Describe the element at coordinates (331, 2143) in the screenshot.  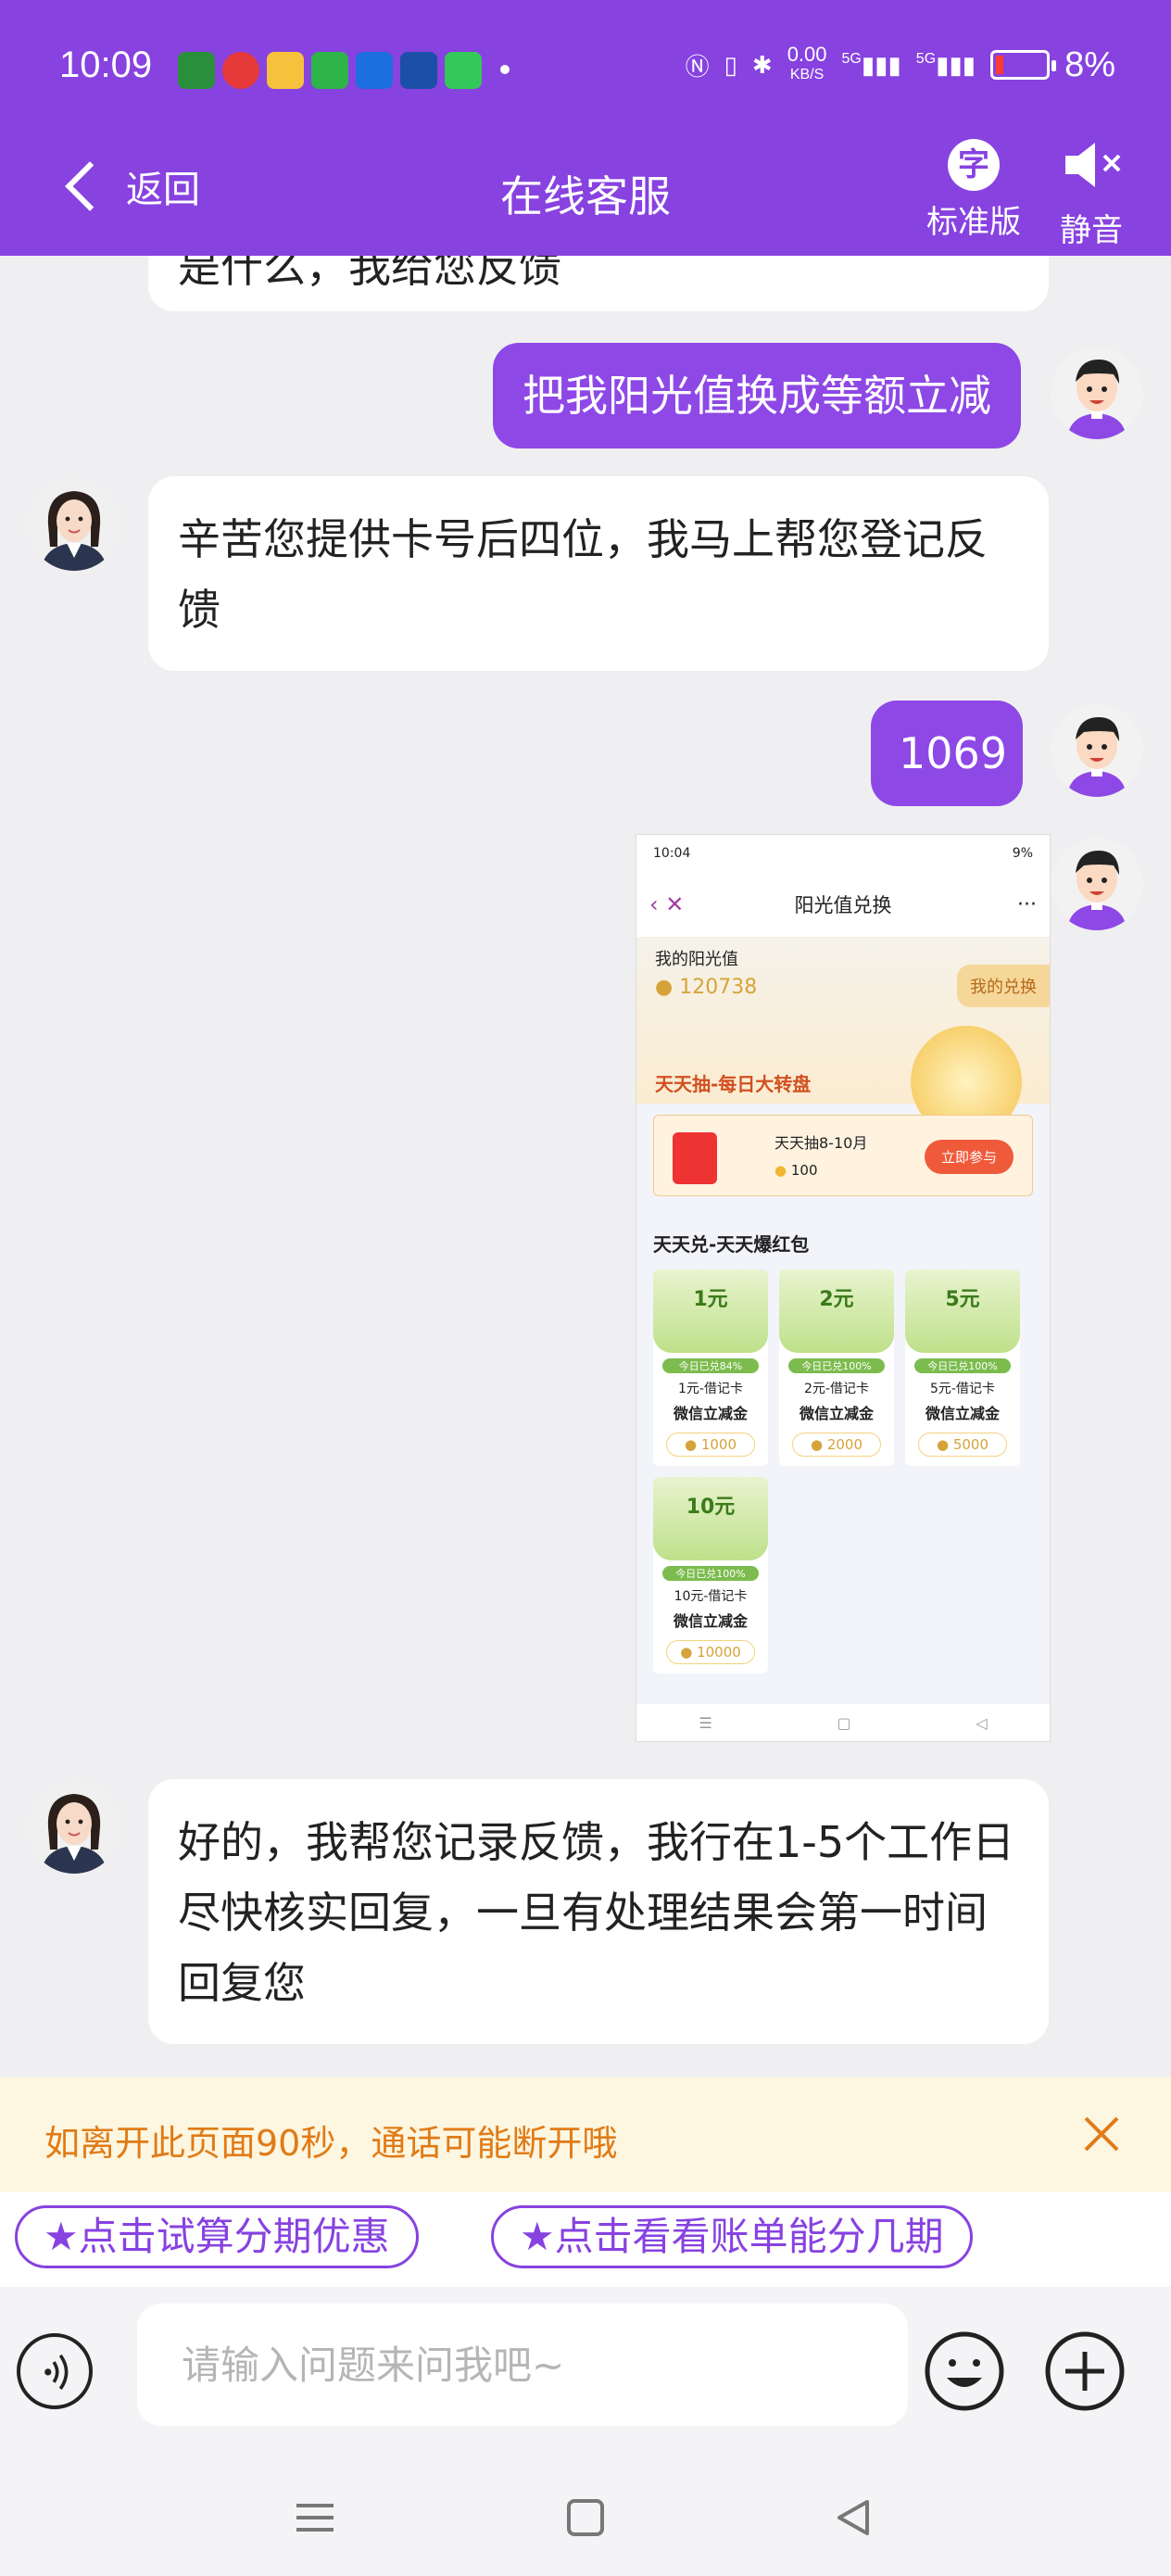
I see `notice-text: 如离开此页面90秒，通话可能断开哦` at that location.